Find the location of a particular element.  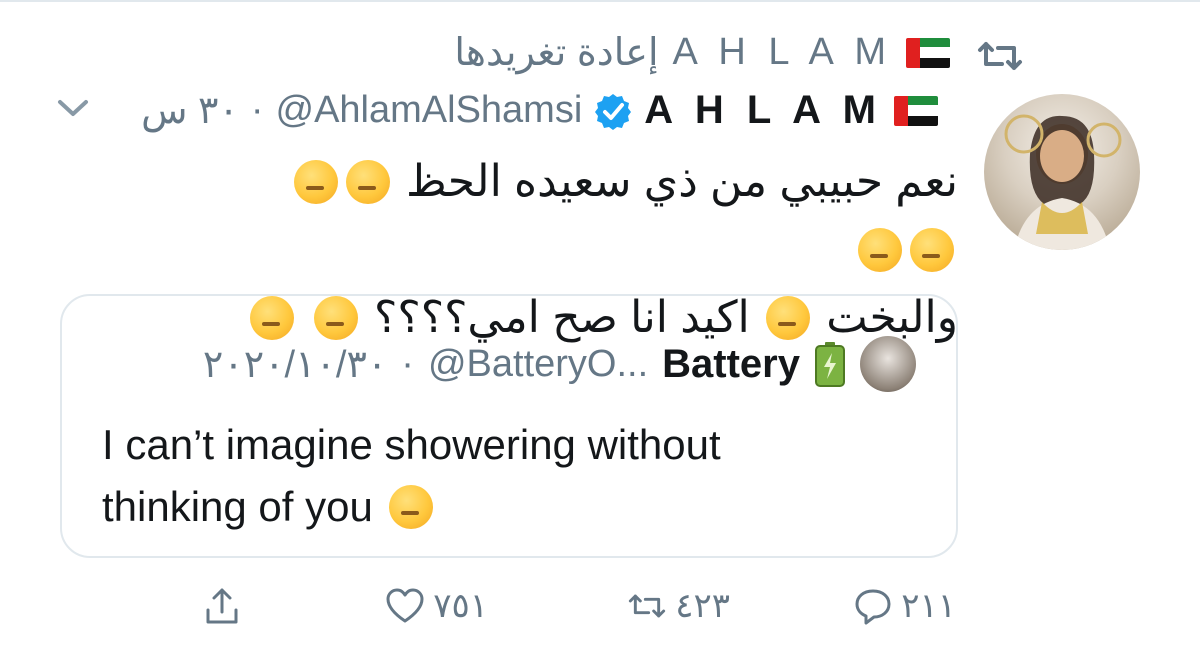

quoted-tweet-avatar is located at coordinates (888, 364).